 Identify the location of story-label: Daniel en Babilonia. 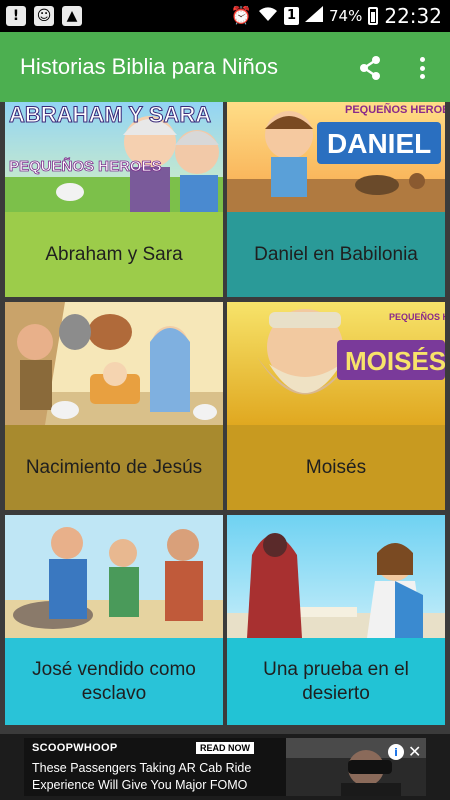
(336, 254).